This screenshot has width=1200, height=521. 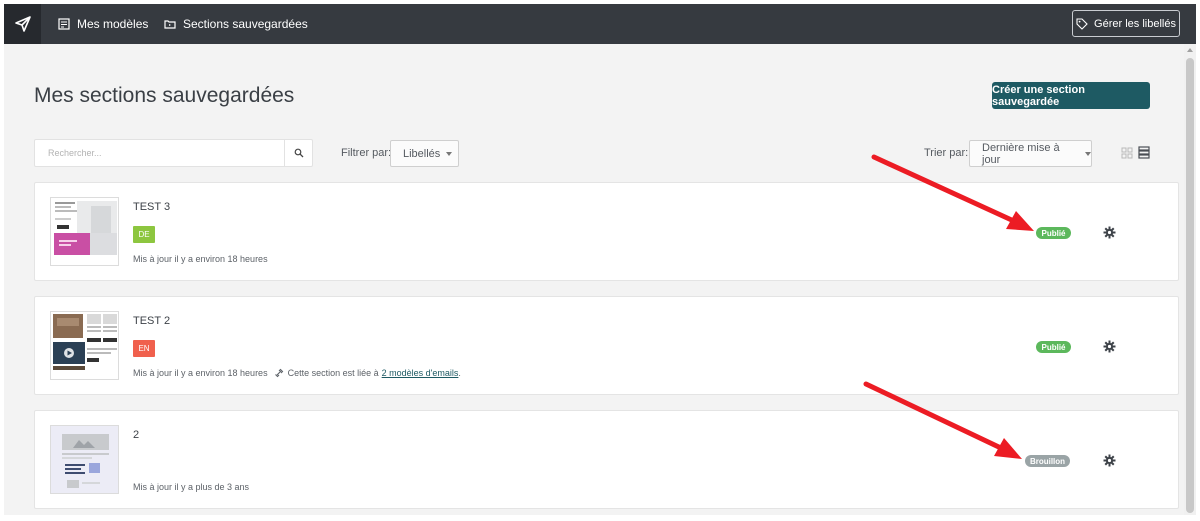 I want to click on manage-labels-label: Gérer les libellés, so click(x=1135, y=23).